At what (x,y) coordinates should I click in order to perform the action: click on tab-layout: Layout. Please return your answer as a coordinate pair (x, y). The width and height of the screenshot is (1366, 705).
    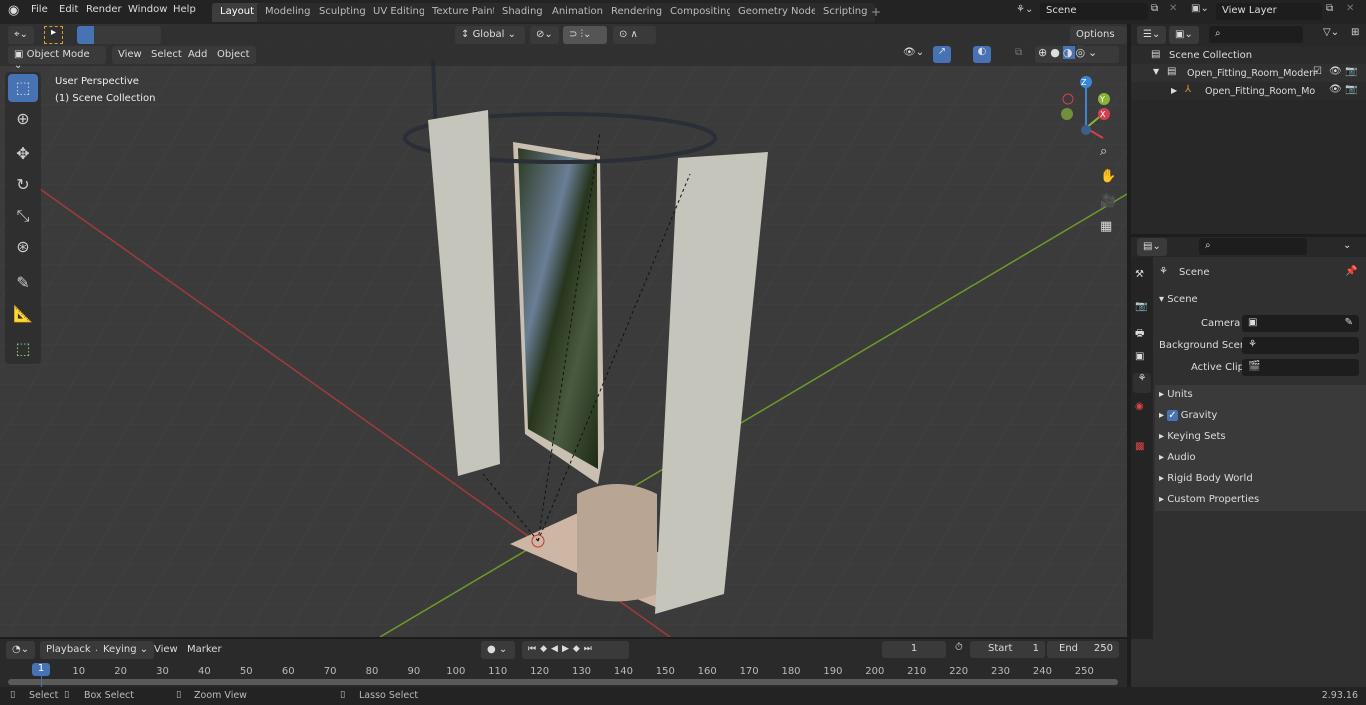
    Looking at the image, I should click on (237, 12).